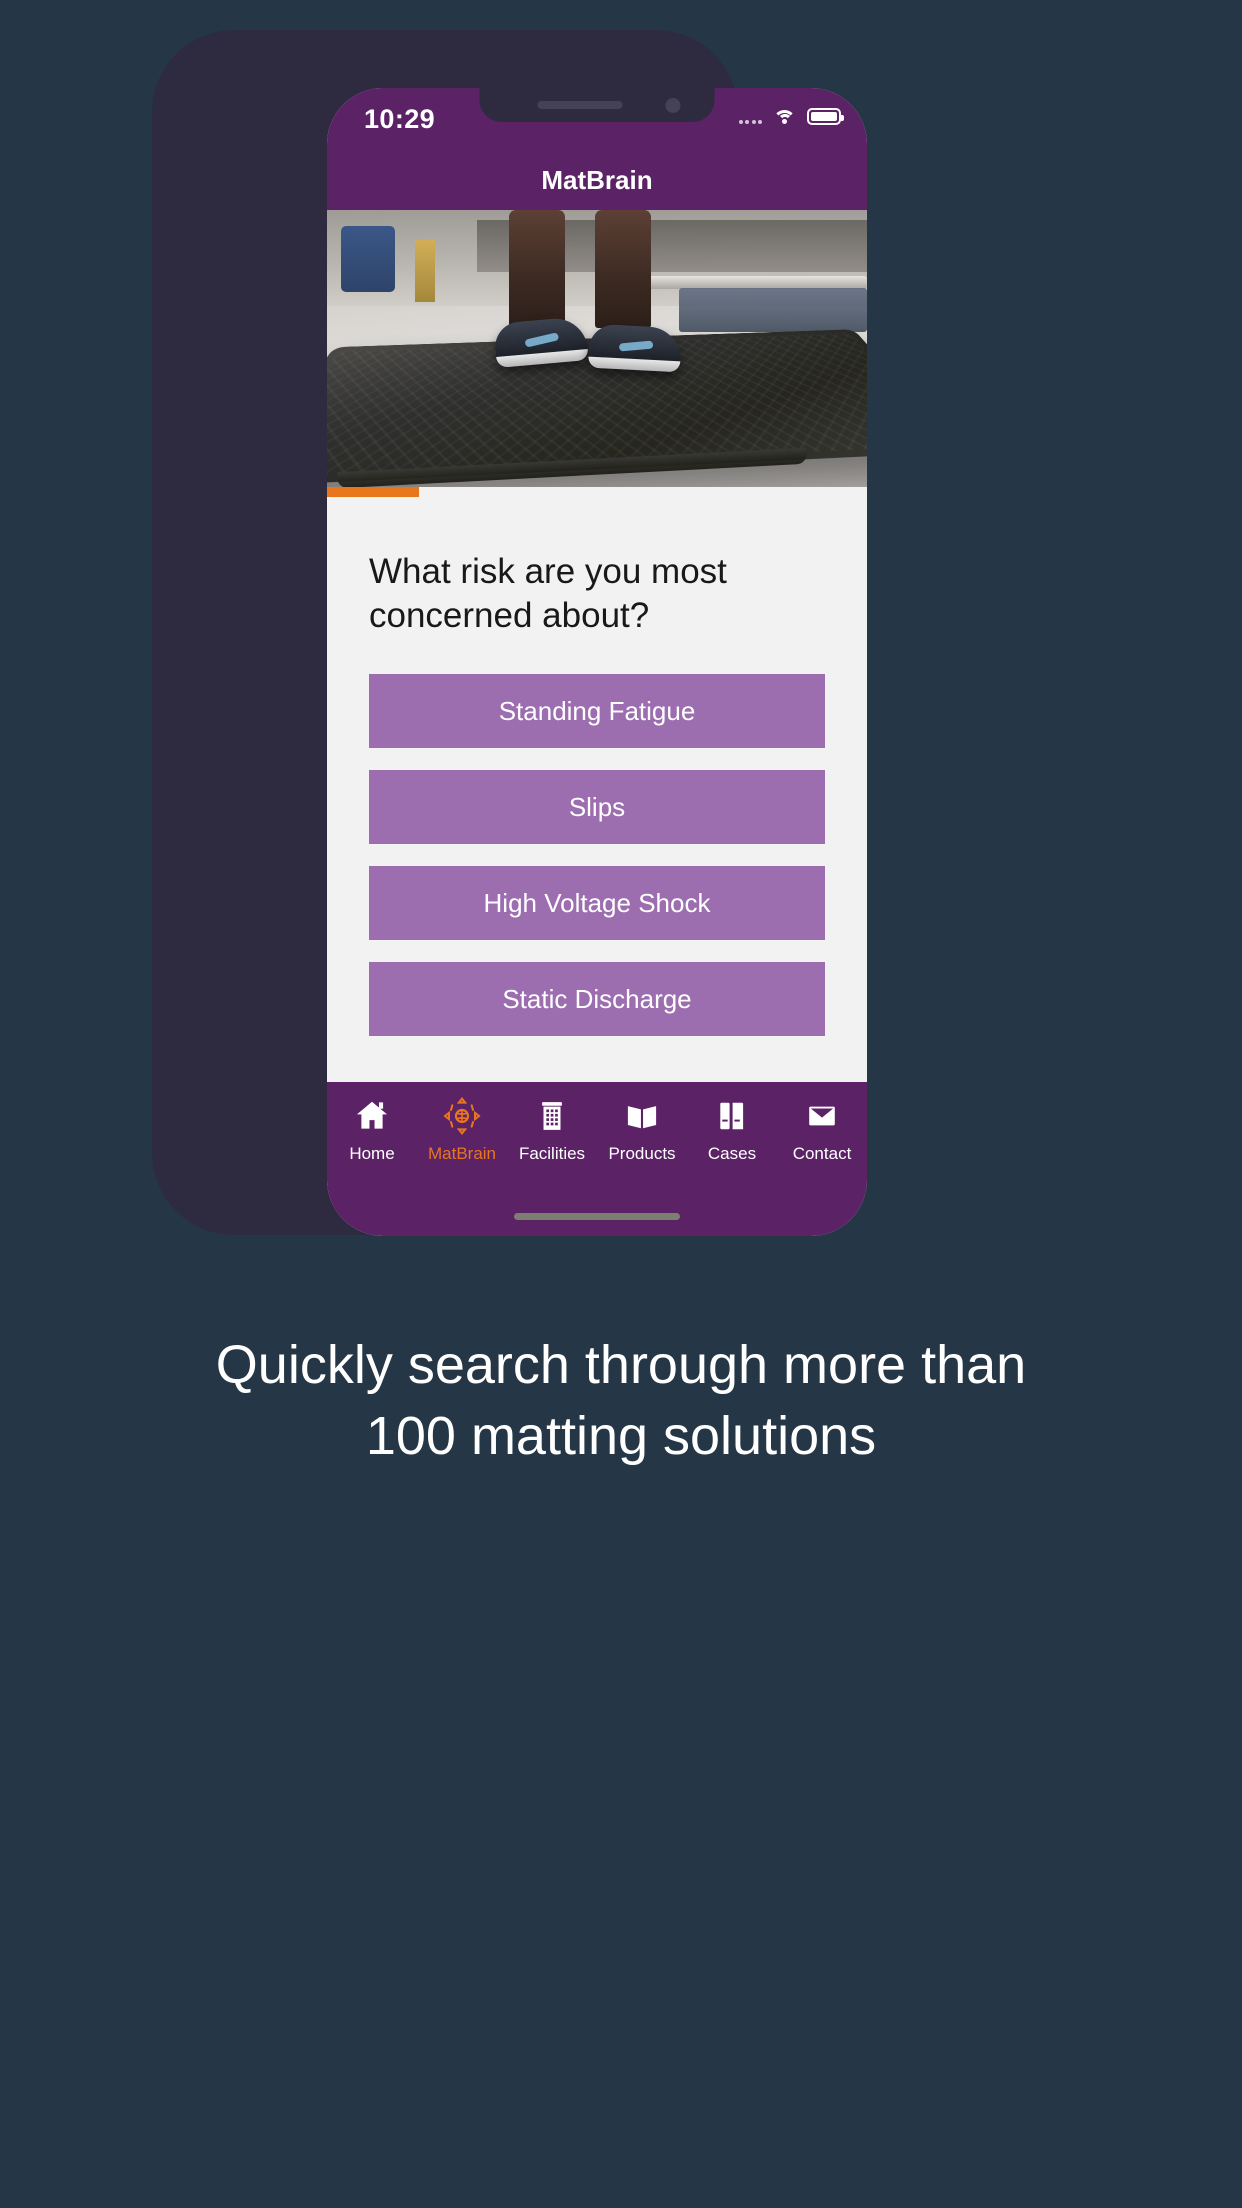  Describe the element at coordinates (621, 1436) in the screenshot. I see `caption-line-2: 100 matting solutions` at that location.